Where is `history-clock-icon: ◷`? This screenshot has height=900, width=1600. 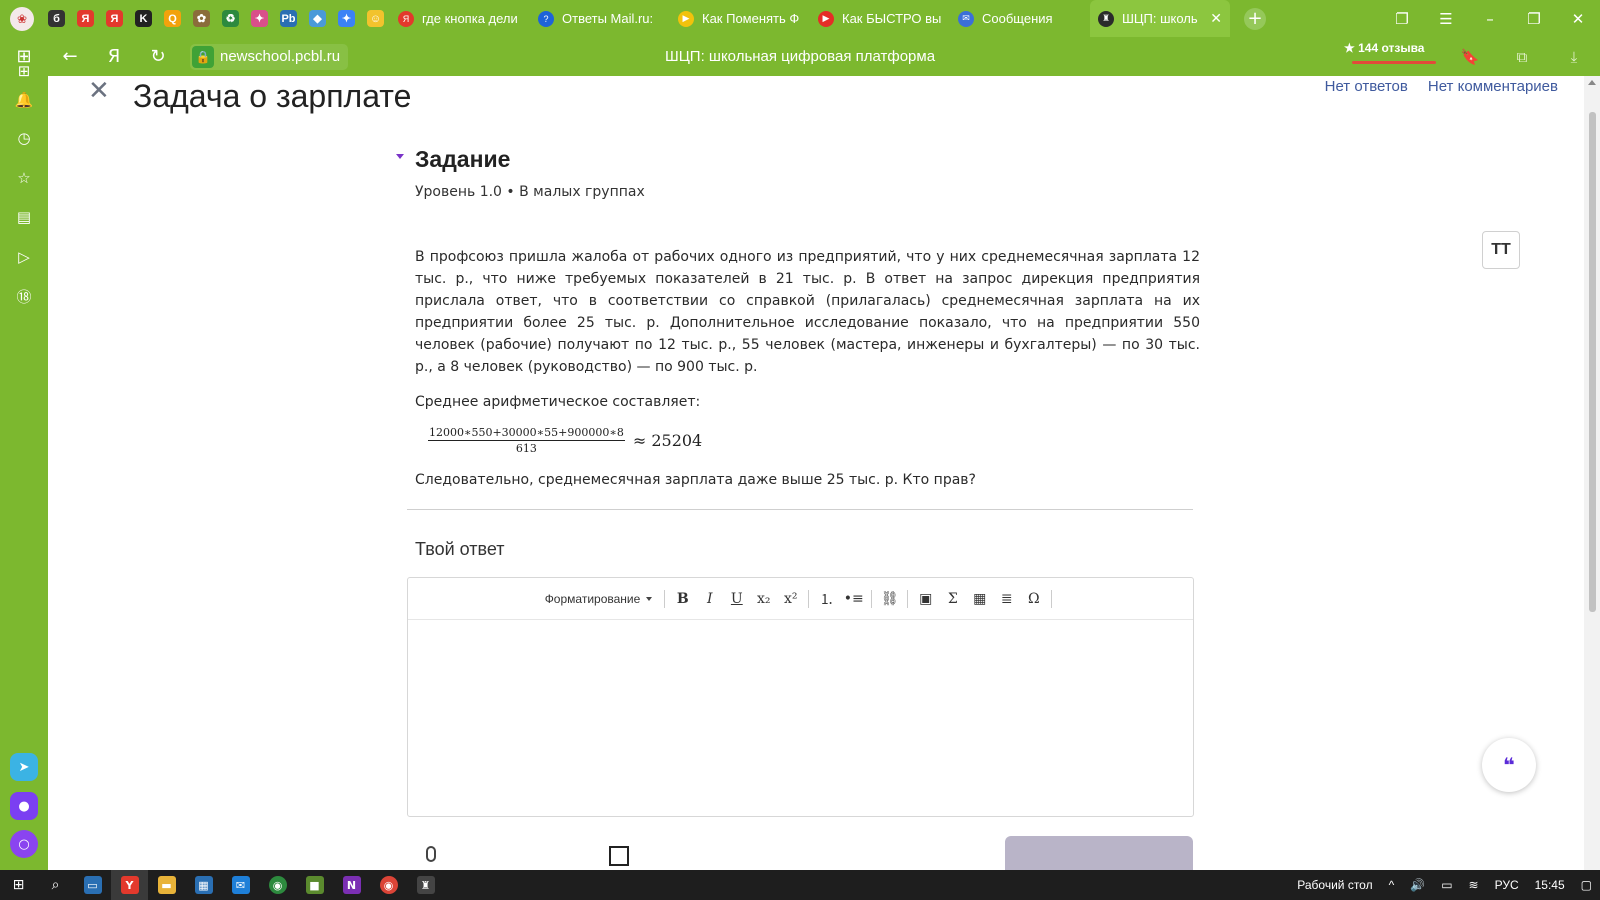 history-clock-icon: ◷ is located at coordinates (24, 138).